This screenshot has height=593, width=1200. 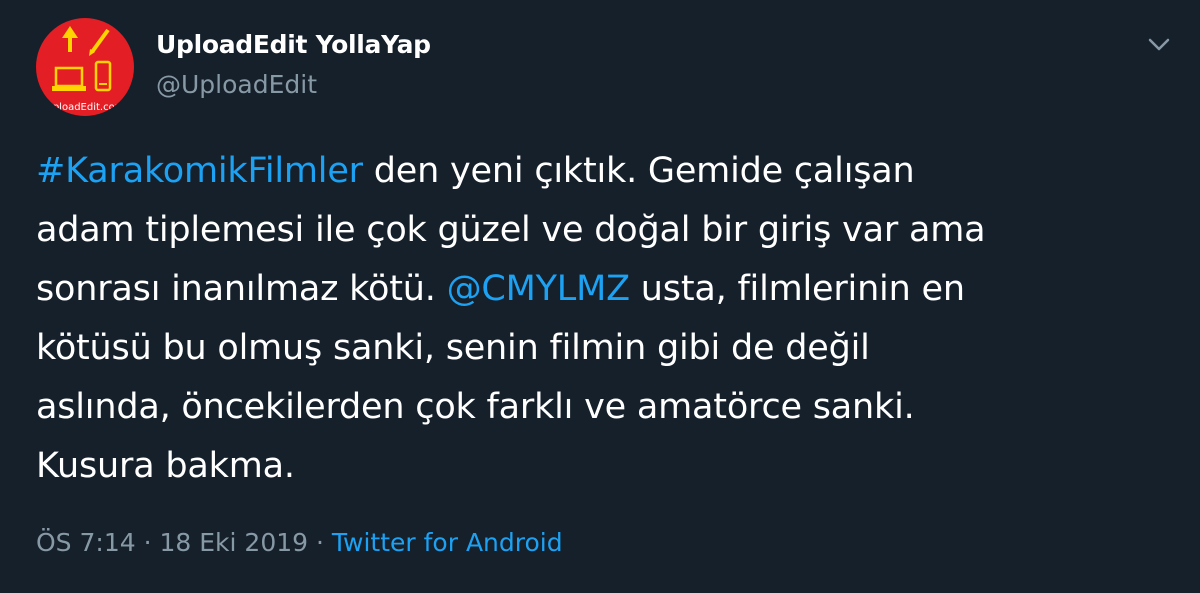 What do you see at coordinates (236, 84) in the screenshot?
I see `user-handle: @UploadEdit` at bounding box center [236, 84].